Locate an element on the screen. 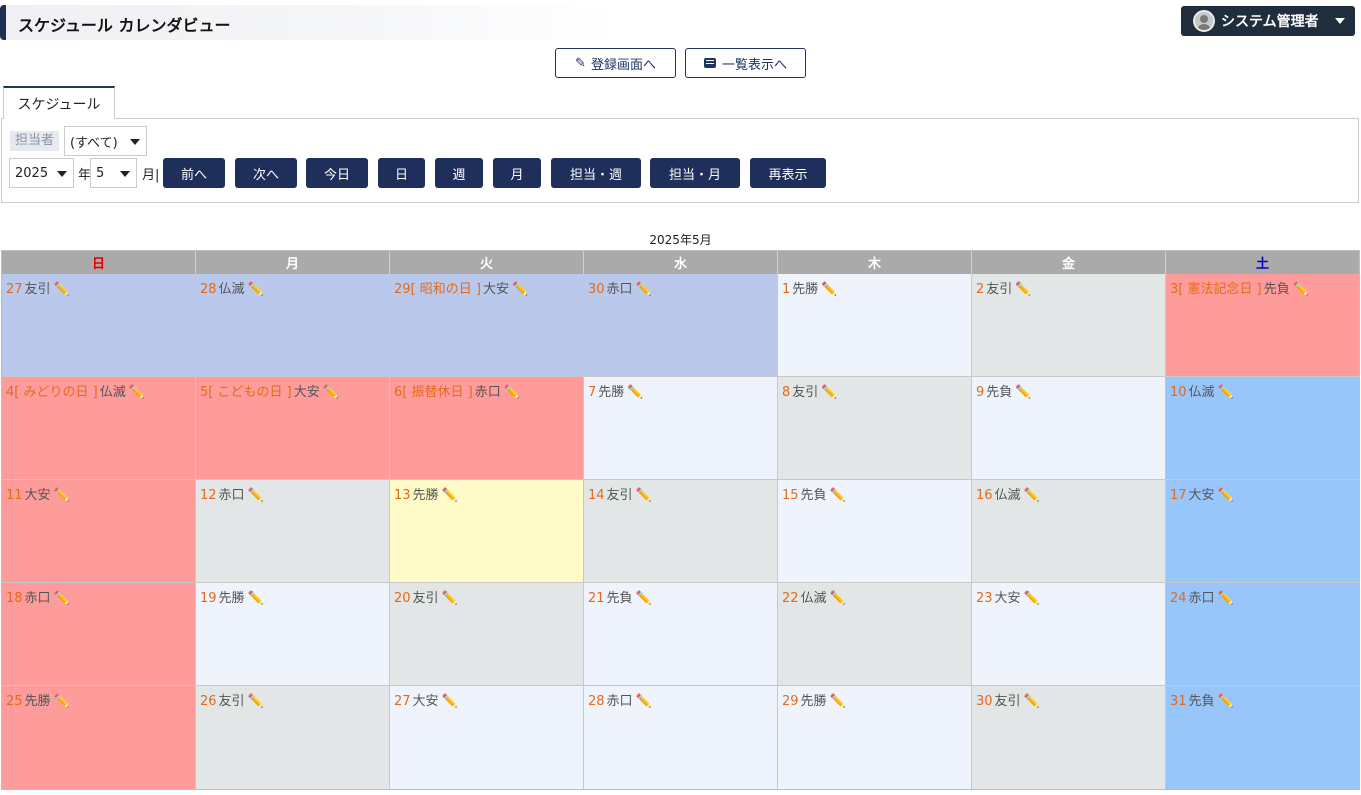  list-view-button: 一覧表示へ is located at coordinates (745, 63).